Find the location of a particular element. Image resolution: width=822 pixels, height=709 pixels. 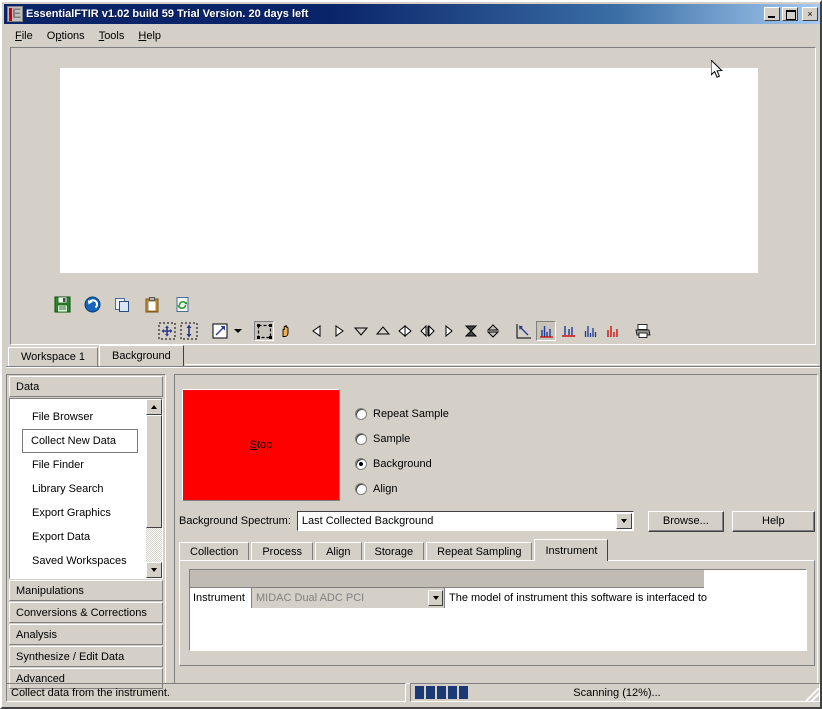

tab-align: Align is located at coordinates (338, 551).